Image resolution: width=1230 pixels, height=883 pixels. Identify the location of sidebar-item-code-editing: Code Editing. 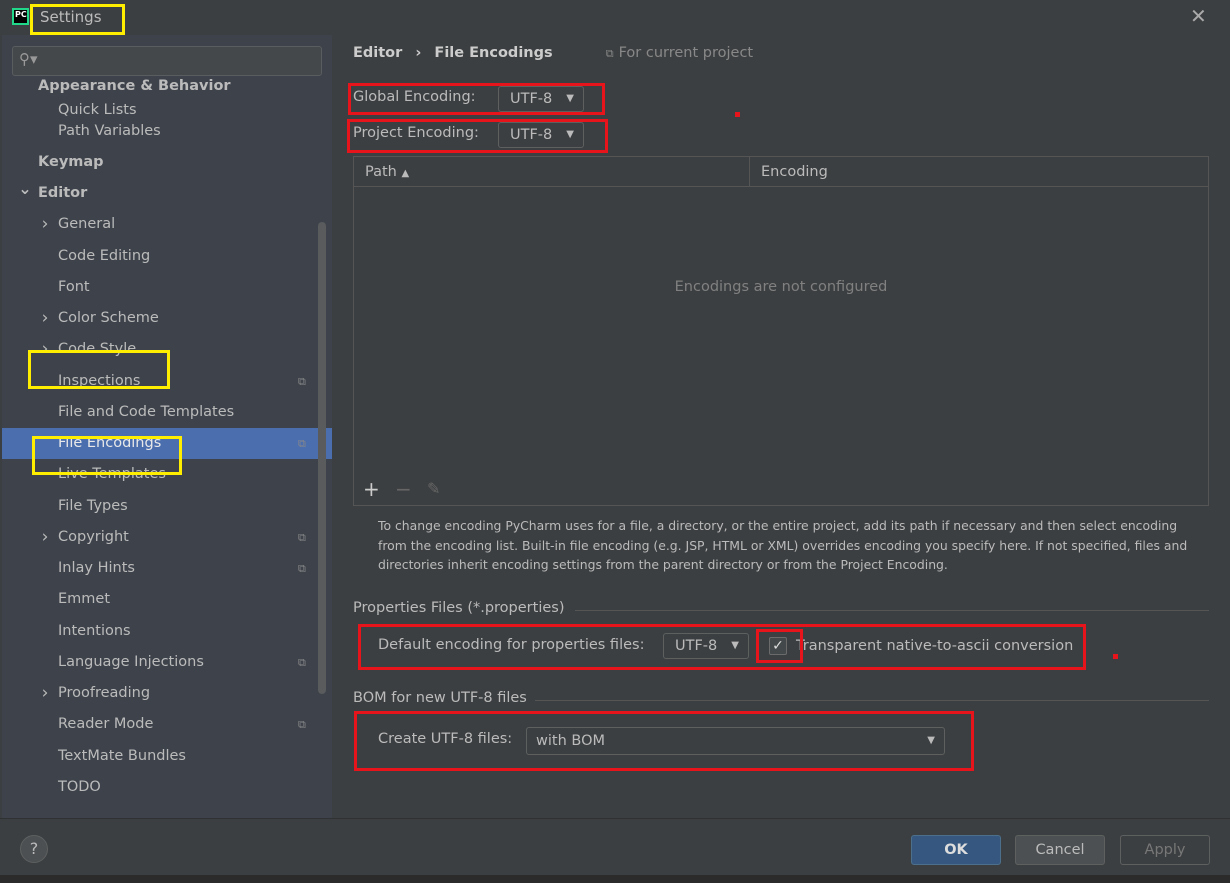
(160, 256).